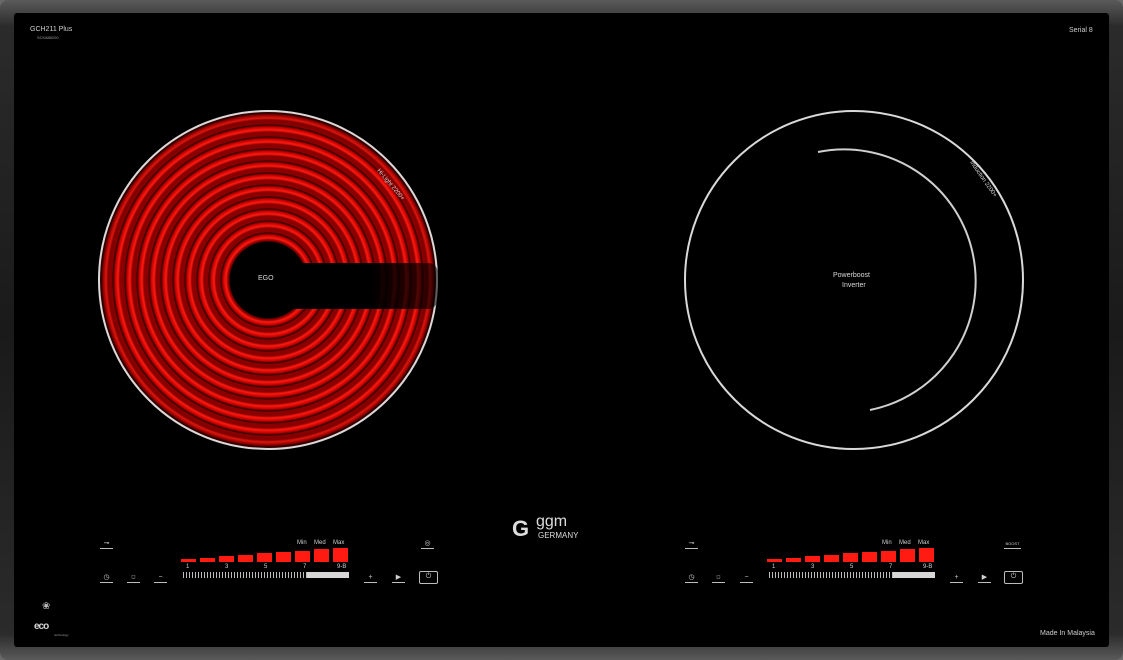 The height and width of the screenshot is (660, 1123). I want to click on model-name: GCH211 Plus, so click(51, 29).